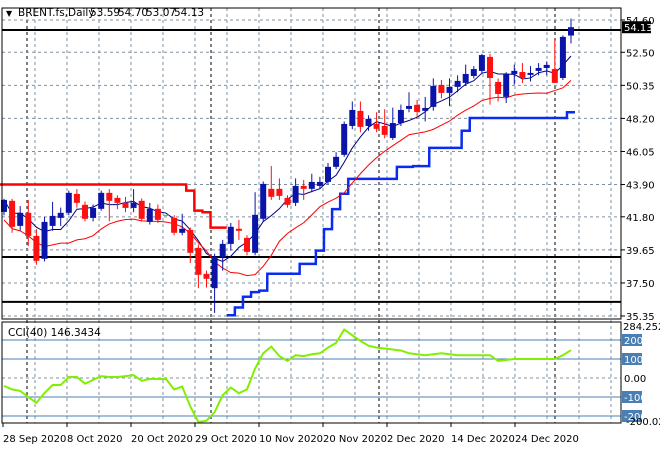  I want to click on date-label: 29 Oct 2020, so click(226, 439).